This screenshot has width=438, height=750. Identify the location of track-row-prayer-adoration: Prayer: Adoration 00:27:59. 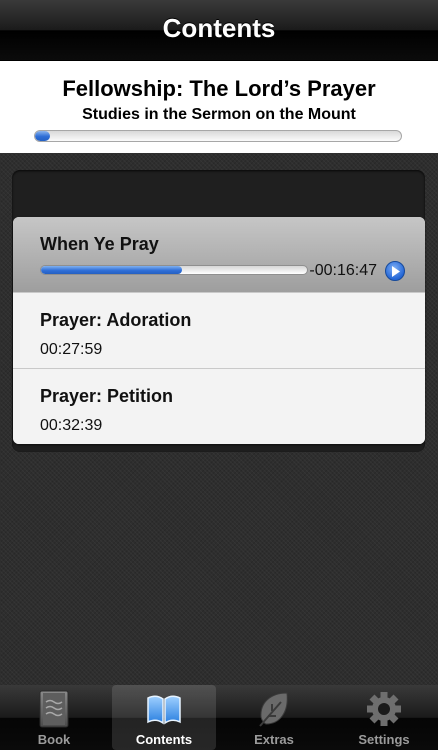
(219, 331).